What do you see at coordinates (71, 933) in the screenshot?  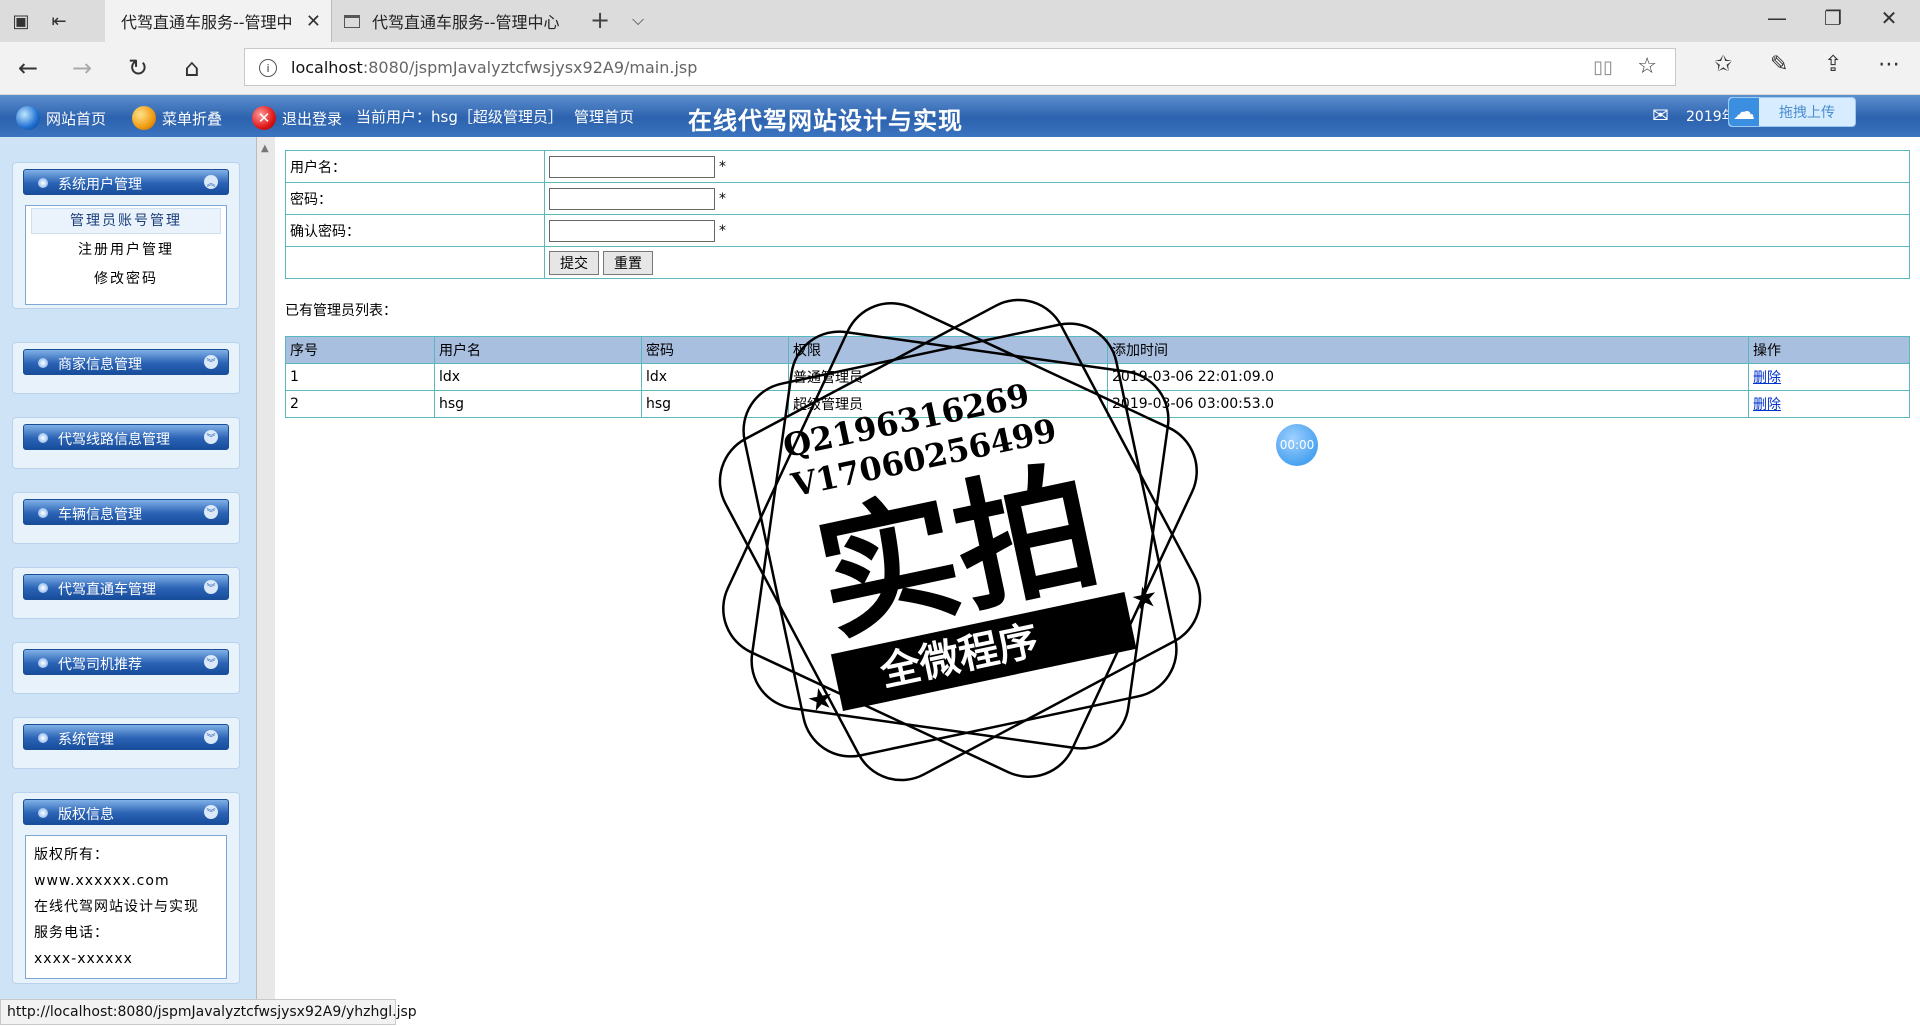 I see `copyright-line: 服务电话：` at bounding box center [71, 933].